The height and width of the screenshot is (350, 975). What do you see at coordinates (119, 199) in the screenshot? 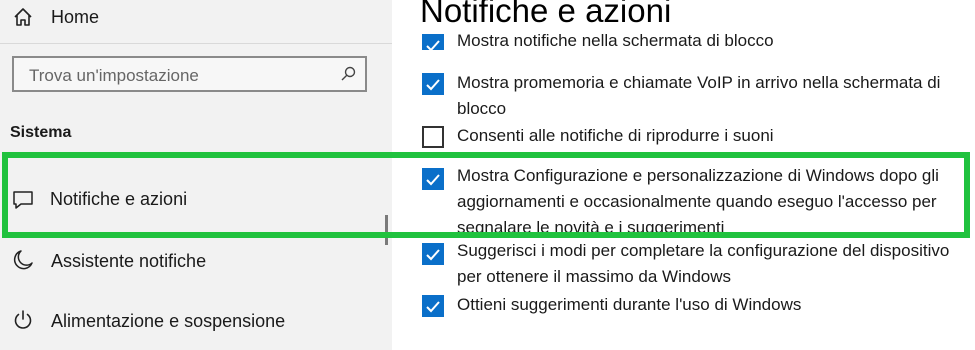
I see `sidebar-item-label: Notifiche e azioni` at bounding box center [119, 199].